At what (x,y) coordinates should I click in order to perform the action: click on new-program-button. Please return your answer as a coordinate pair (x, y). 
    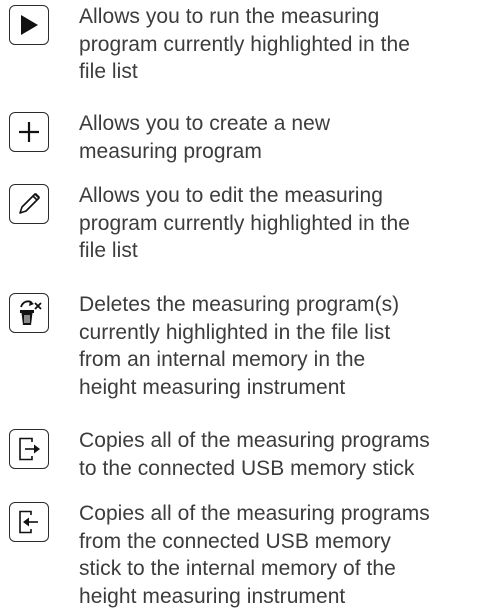
    Looking at the image, I should click on (29, 132).